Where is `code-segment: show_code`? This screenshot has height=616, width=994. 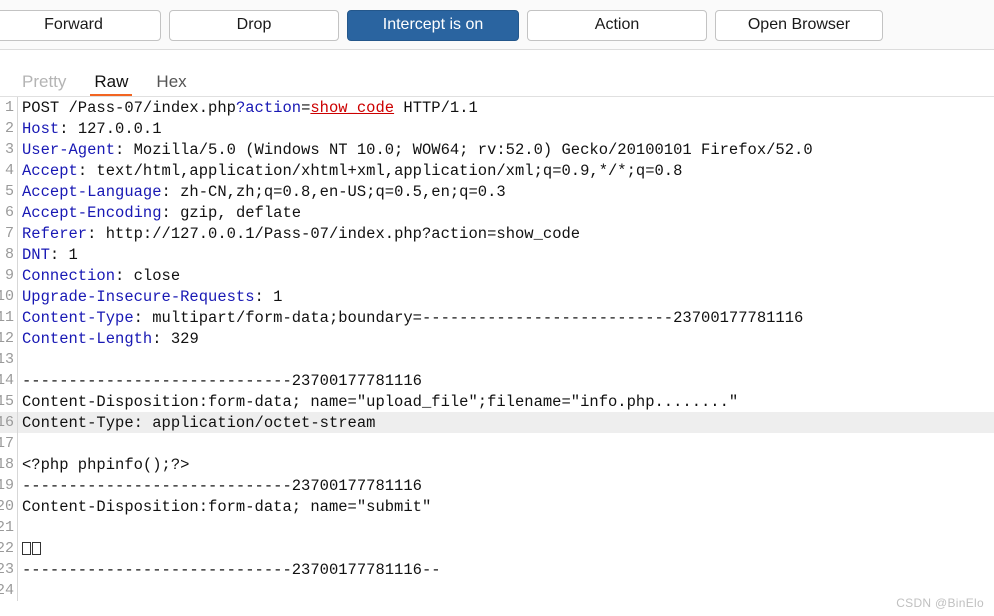
code-segment: show_code is located at coordinates (352, 107).